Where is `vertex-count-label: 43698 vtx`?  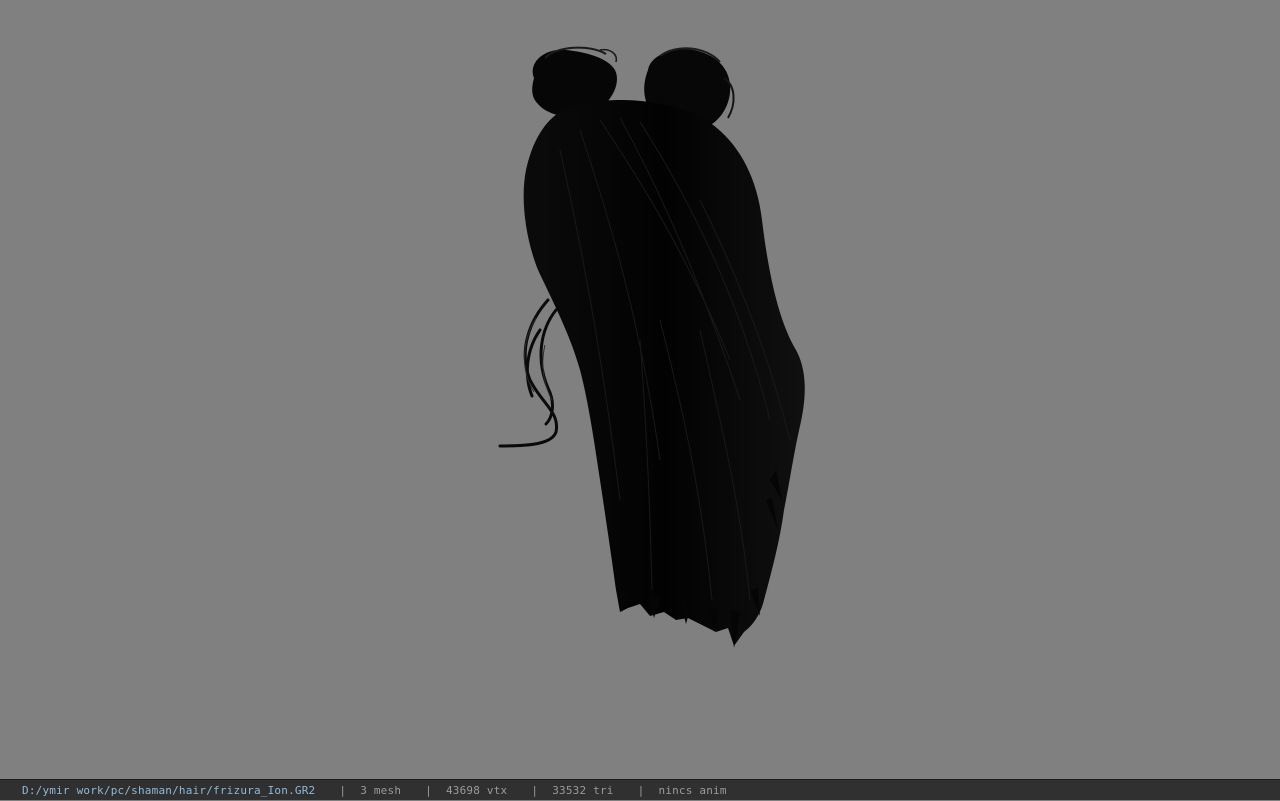
vertex-count-label: 43698 vtx is located at coordinates (476, 790).